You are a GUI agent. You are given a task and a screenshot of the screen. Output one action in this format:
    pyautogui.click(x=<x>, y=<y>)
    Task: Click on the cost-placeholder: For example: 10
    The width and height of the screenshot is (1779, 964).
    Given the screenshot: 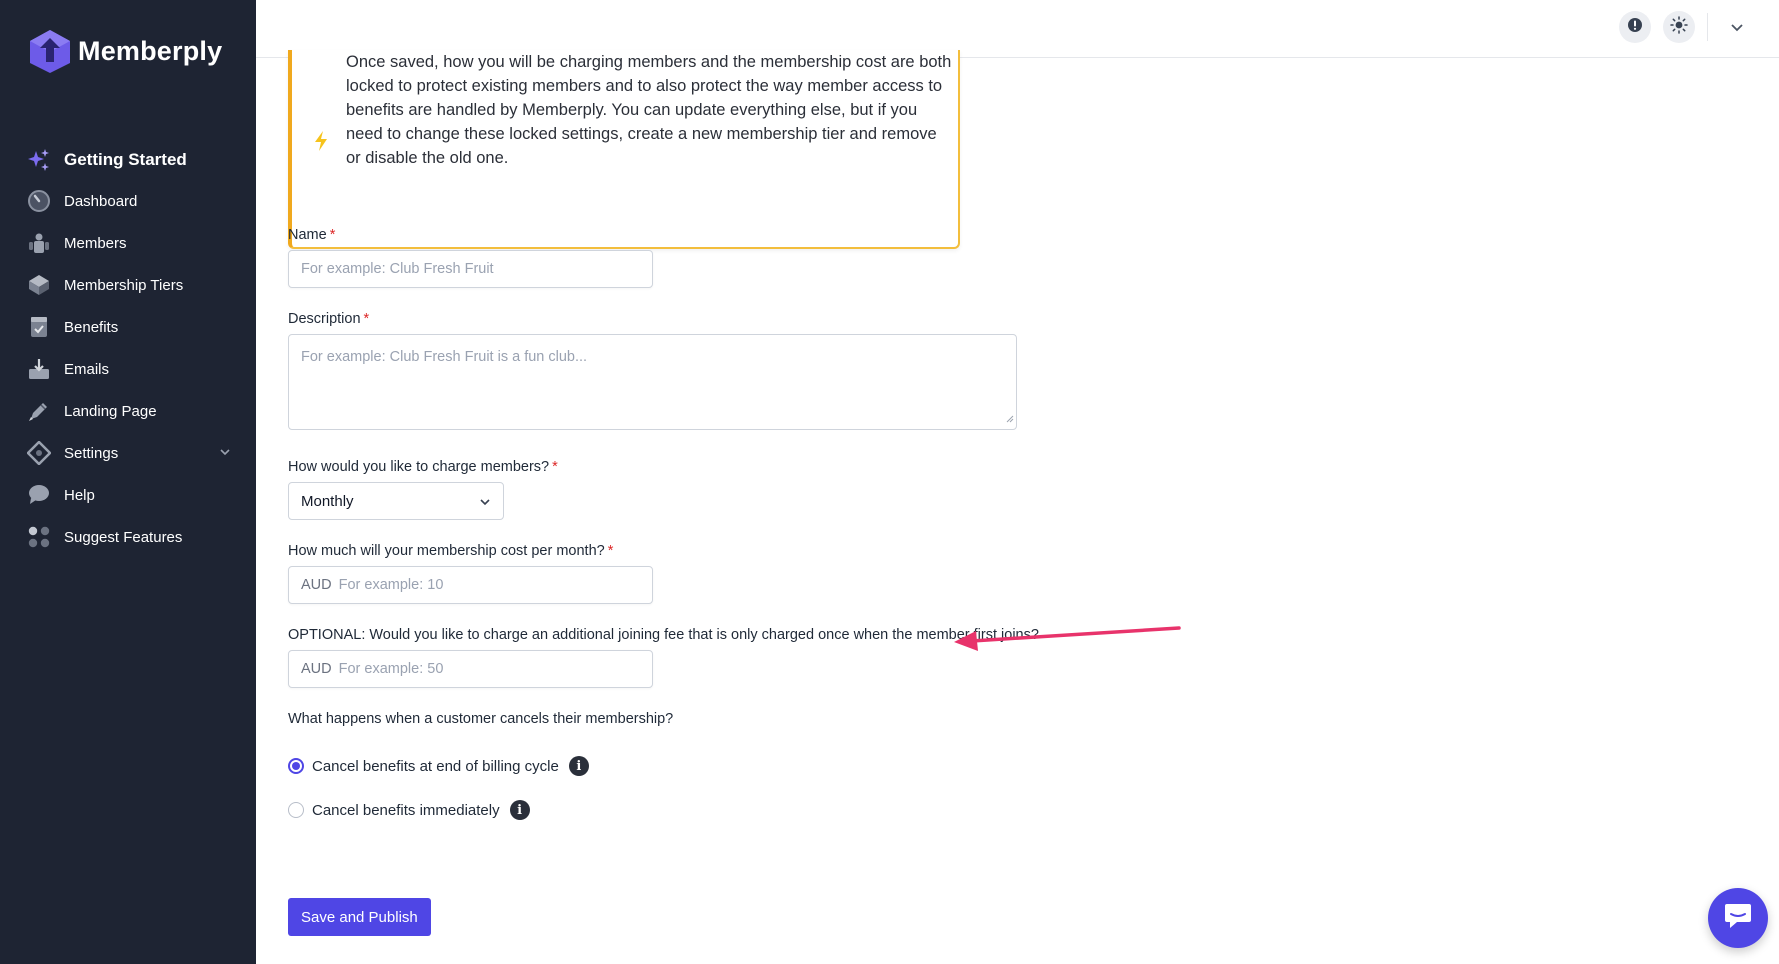 What is the action you would take?
    pyautogui.click(x=391, y=585)
    